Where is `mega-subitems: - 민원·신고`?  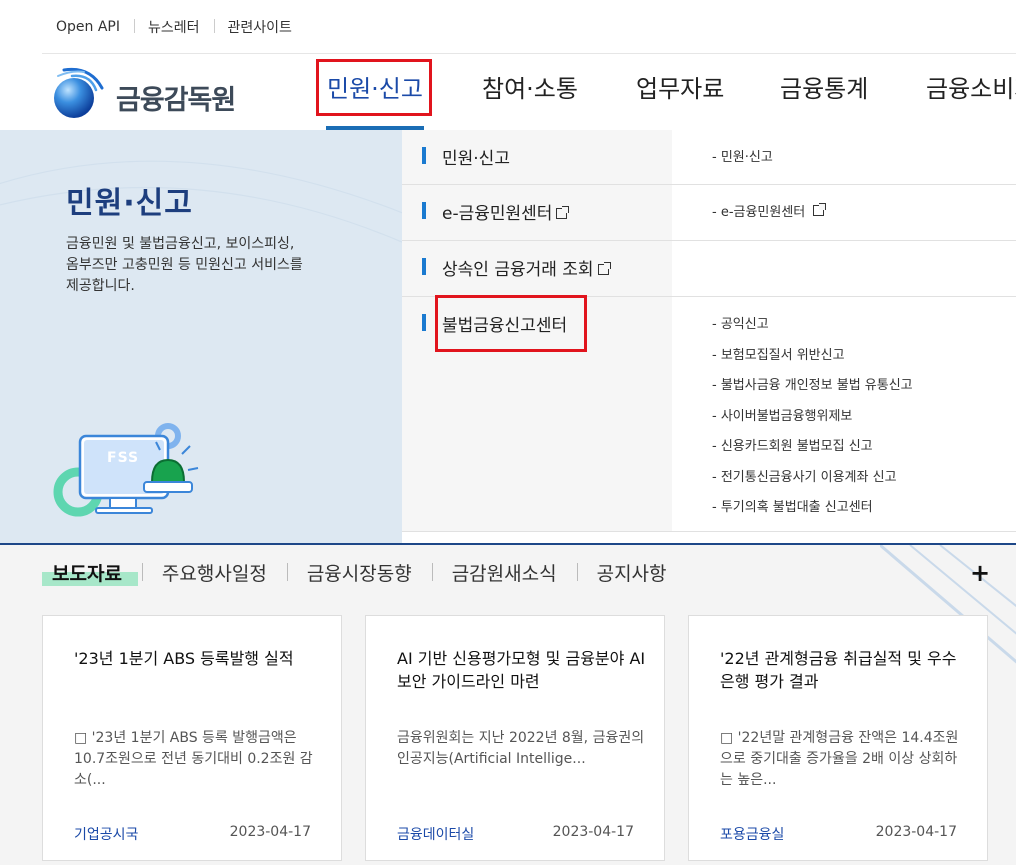
mega-subitems: - 민원·신고 is located at coordinates (742, 161).